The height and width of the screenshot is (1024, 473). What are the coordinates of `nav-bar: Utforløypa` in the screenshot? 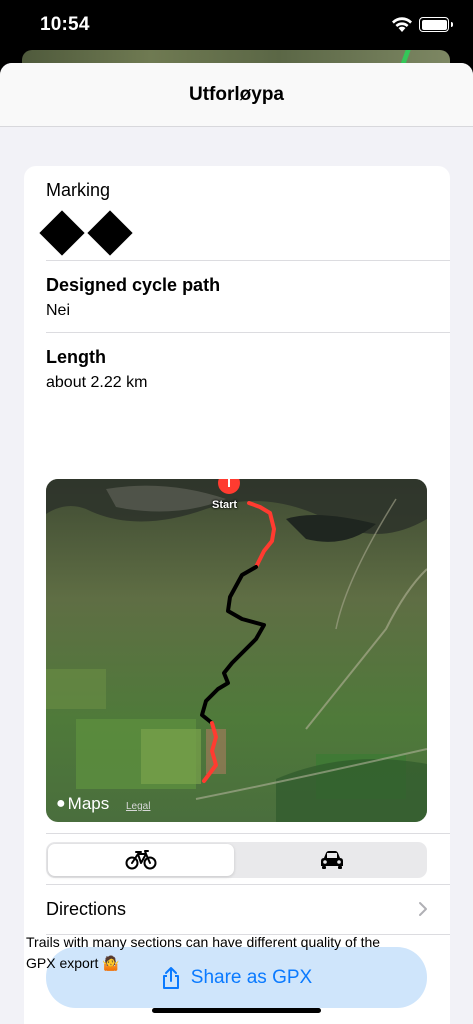 It's located at (236, 95).